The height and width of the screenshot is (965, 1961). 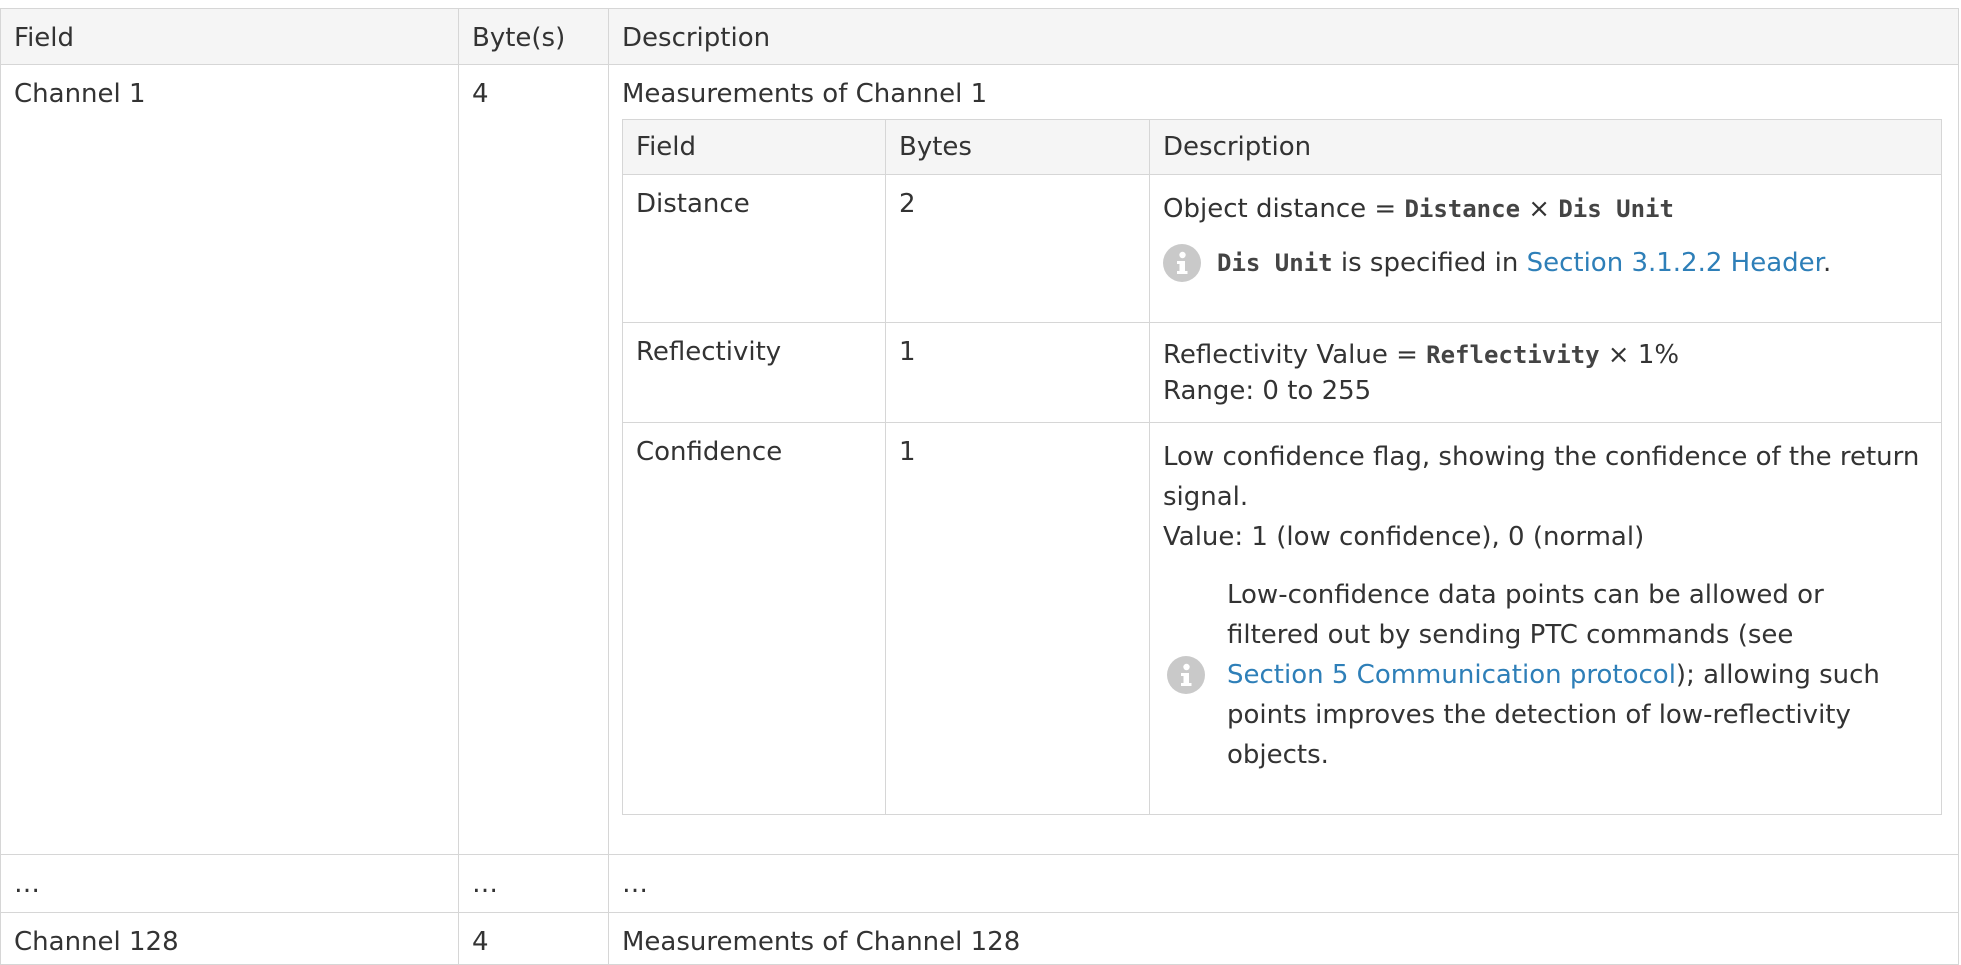 What do you see at coordinates (1283, 938) in the screenshot?
I see `description-cell: Measurements of Channel 128` at bounding box center [1283, 938].